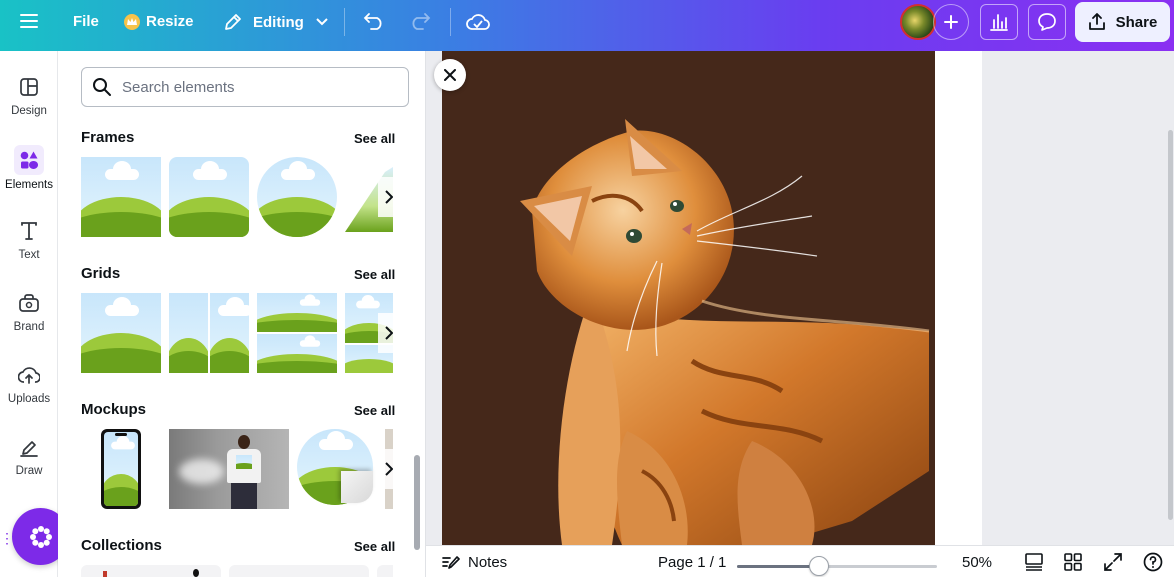  Describe the element at coordinates (587, 25) in the screenshot. I see `top-toolbar: File Resize Editing Share` at that location.